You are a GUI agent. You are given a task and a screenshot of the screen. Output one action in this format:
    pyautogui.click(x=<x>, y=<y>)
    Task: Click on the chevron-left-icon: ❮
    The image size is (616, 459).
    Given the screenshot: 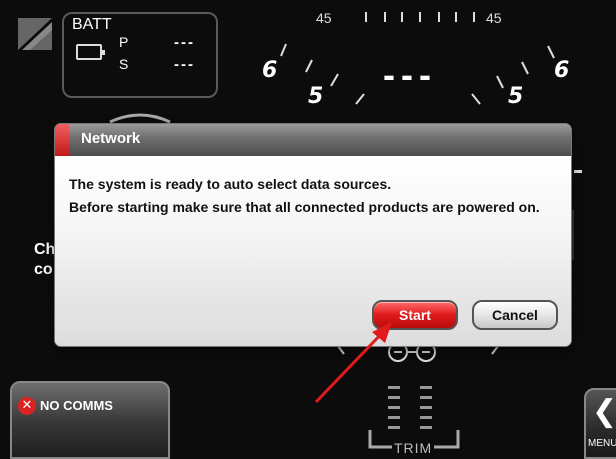 What is the action you would take?
    pyautogui.click(x=604, y=411)
    